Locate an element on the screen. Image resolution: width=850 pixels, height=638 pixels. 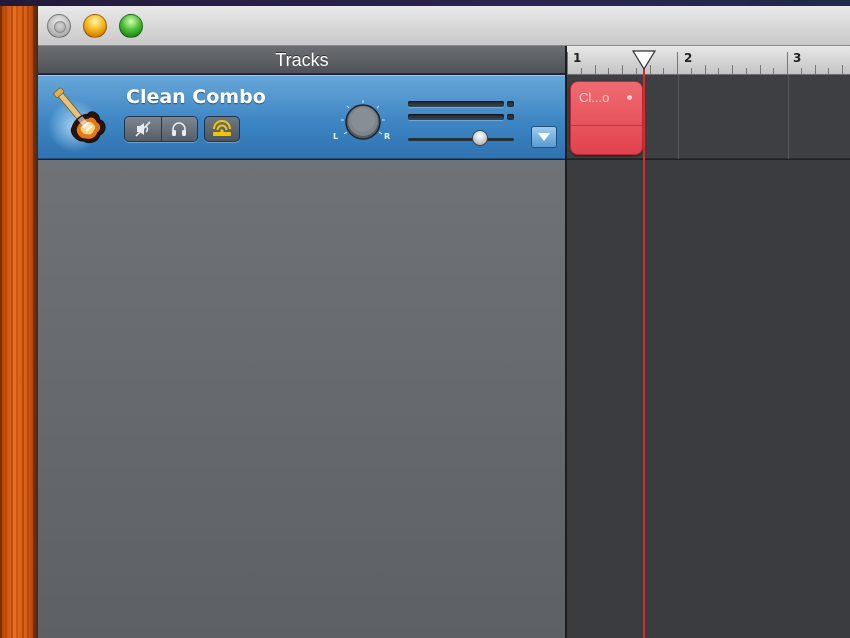
pan-knob is located at coordinates (363, 123).